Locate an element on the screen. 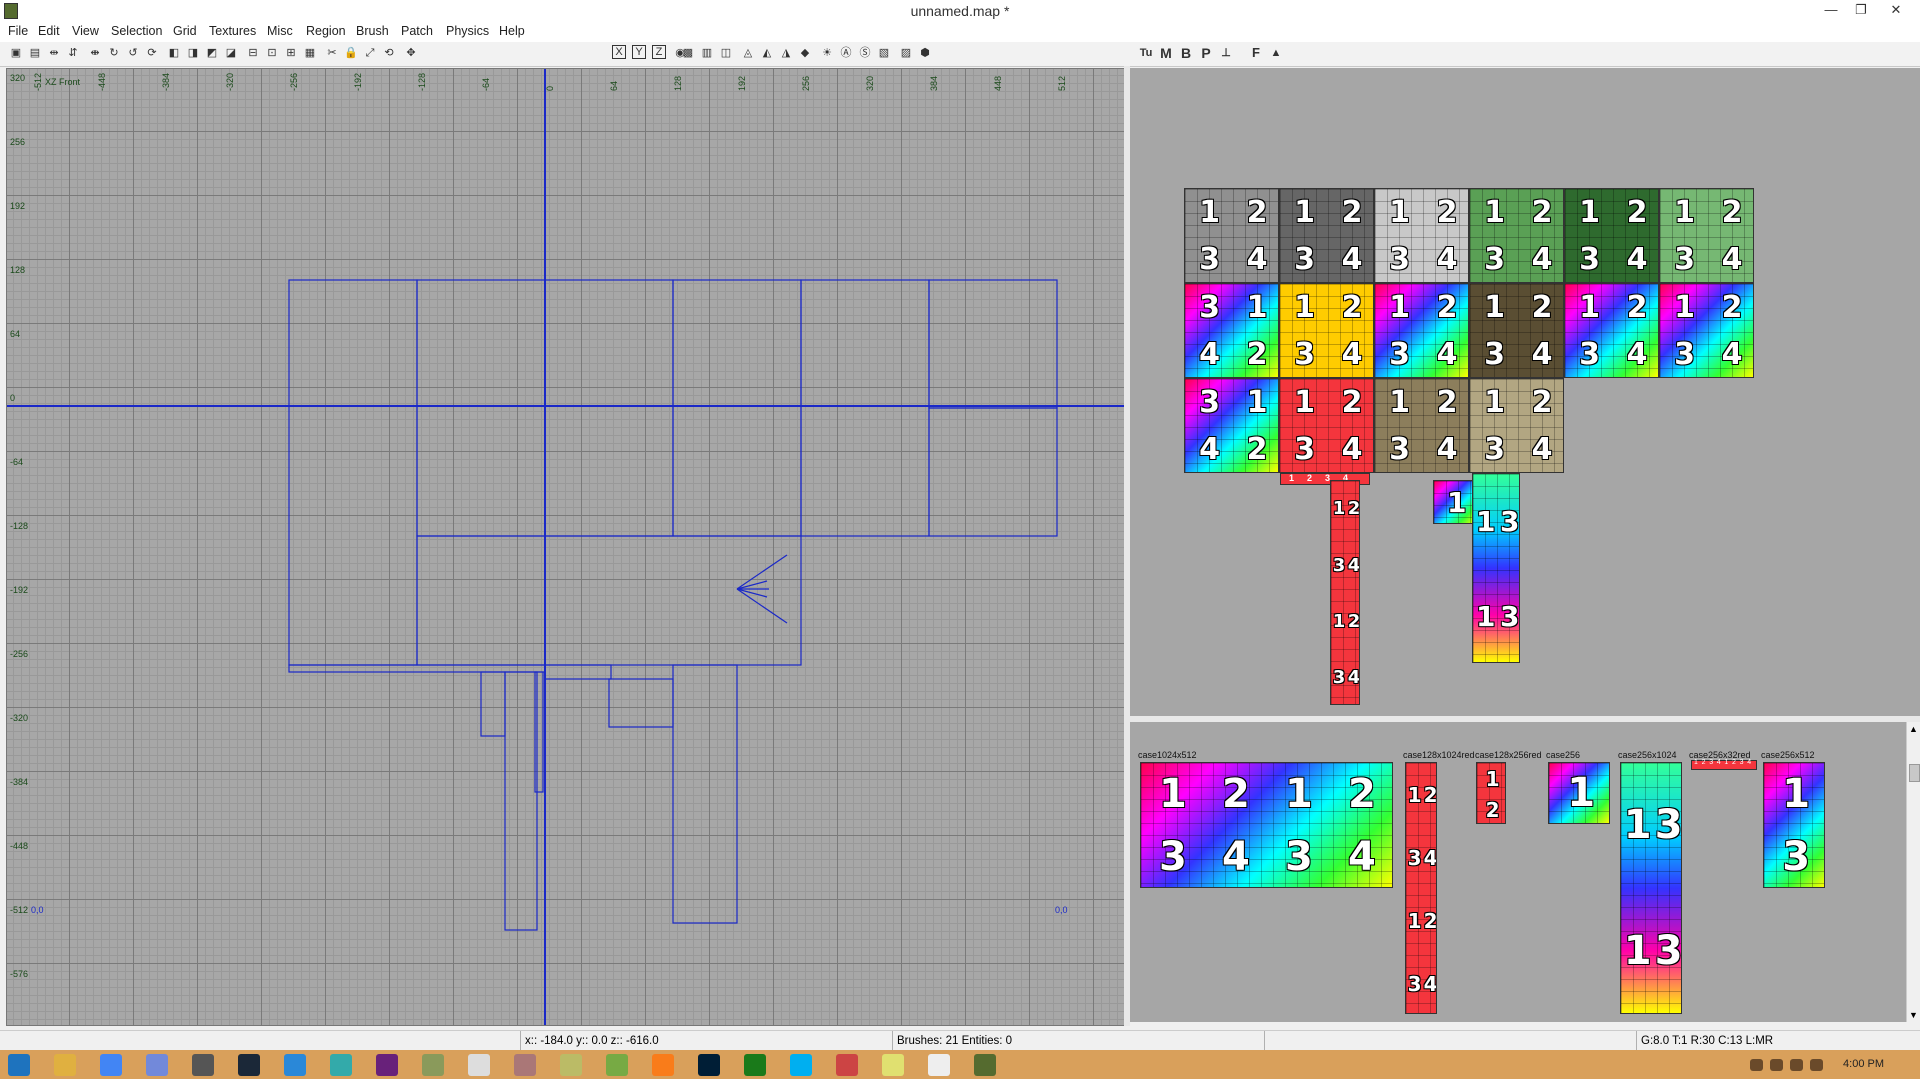 Image resolution: width=1920 pixels, height=1079 pixels. terrain-button: ▲ is located at coordinates (1276, 53).